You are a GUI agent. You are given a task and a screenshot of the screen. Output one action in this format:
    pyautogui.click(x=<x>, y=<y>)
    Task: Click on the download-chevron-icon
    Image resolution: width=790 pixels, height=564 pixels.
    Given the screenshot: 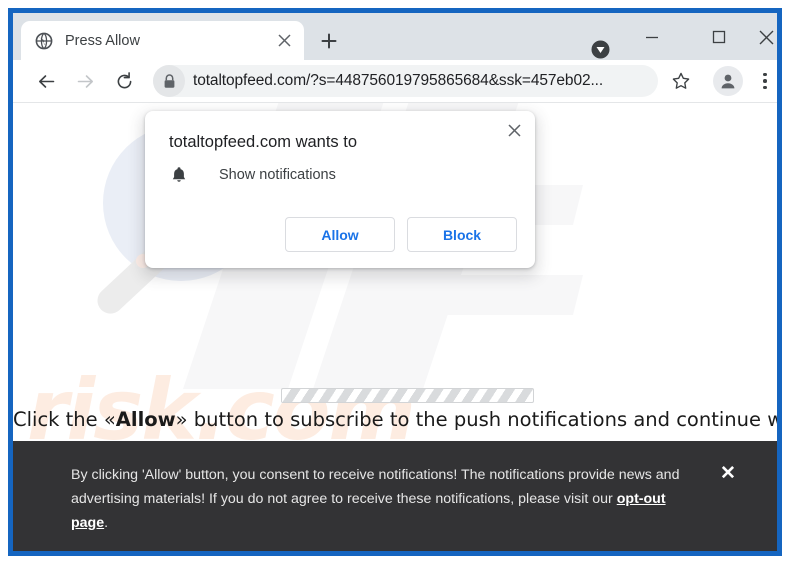 What is the action you would take?
    pyautogui.click(x=600, y=49)
    